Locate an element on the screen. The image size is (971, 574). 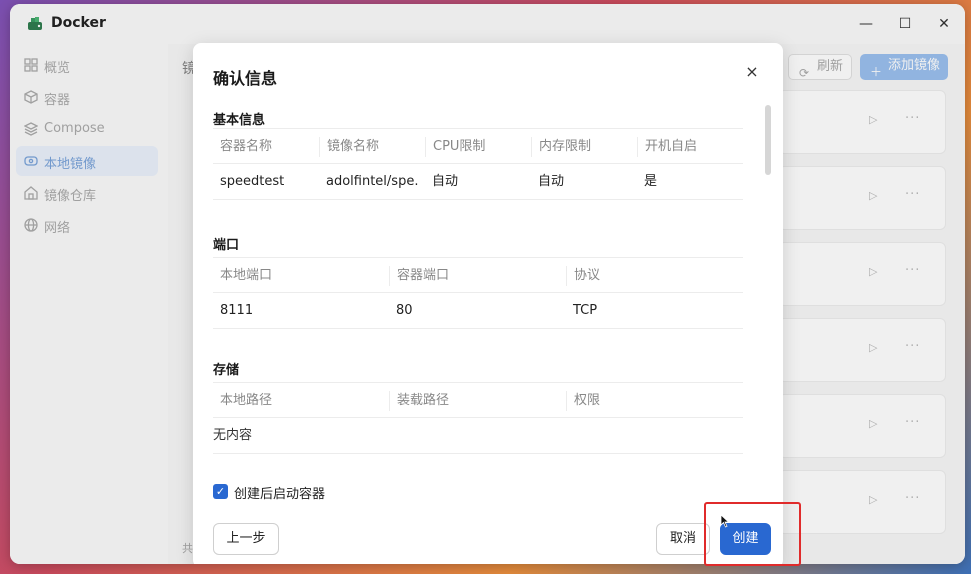
table-cell: 8111 is located at coordinates (237, 310).